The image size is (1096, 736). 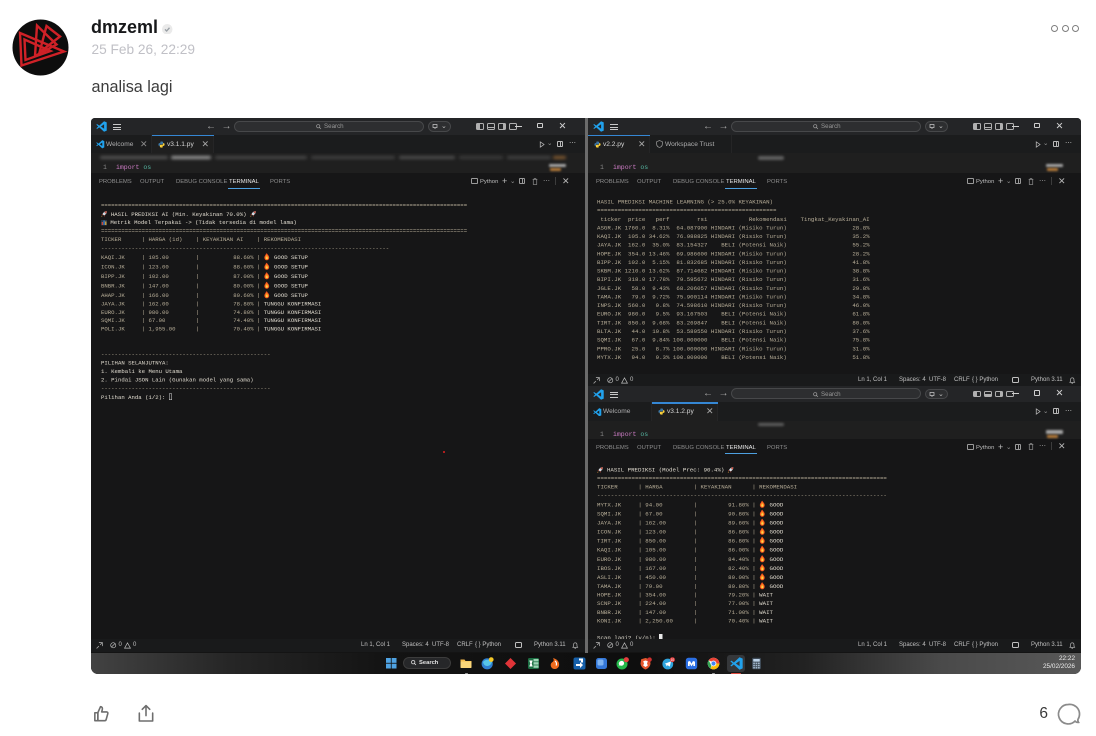 What do you see at coordinates (673, 659) in the screenshot?
I see `svg-text: 10` at bounding box center [673, 659].